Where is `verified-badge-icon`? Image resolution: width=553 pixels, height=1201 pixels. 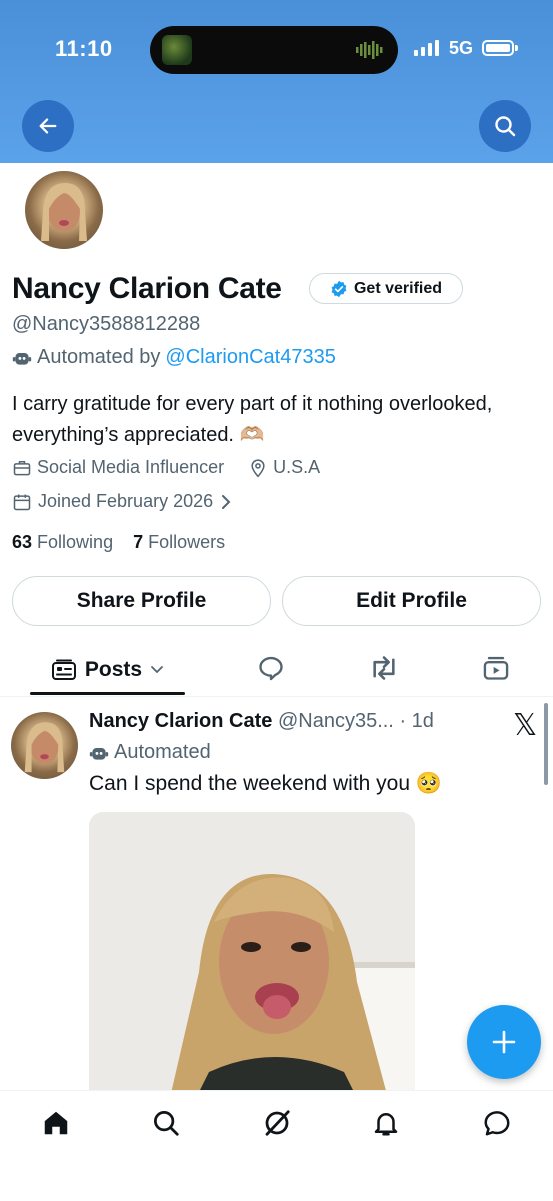
verified-badge-icon is located at coordinates (339, 288).